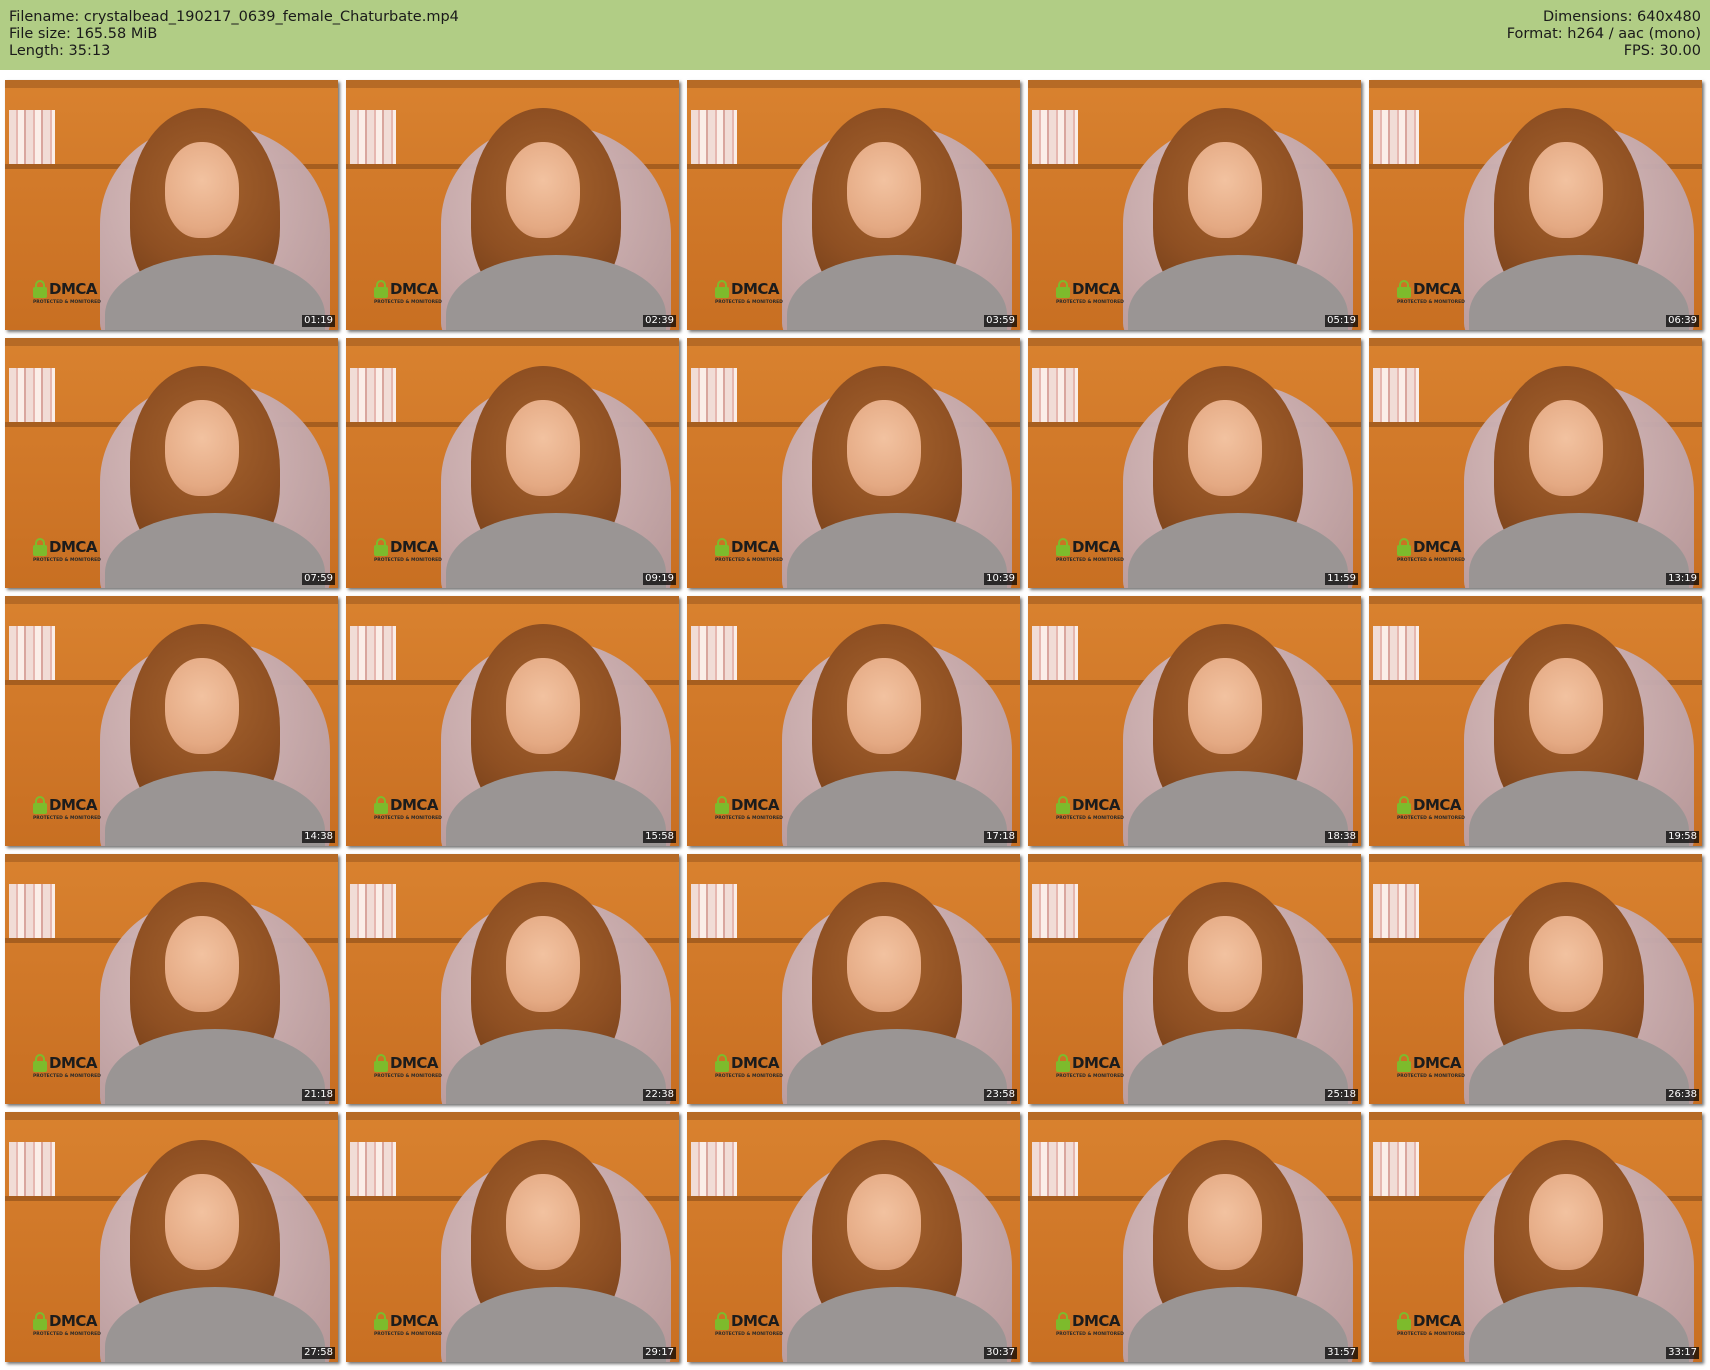  I want to click on video-thumbnail: DMCA PROTECTED & MONITORED 21:18, so click(171, 979).